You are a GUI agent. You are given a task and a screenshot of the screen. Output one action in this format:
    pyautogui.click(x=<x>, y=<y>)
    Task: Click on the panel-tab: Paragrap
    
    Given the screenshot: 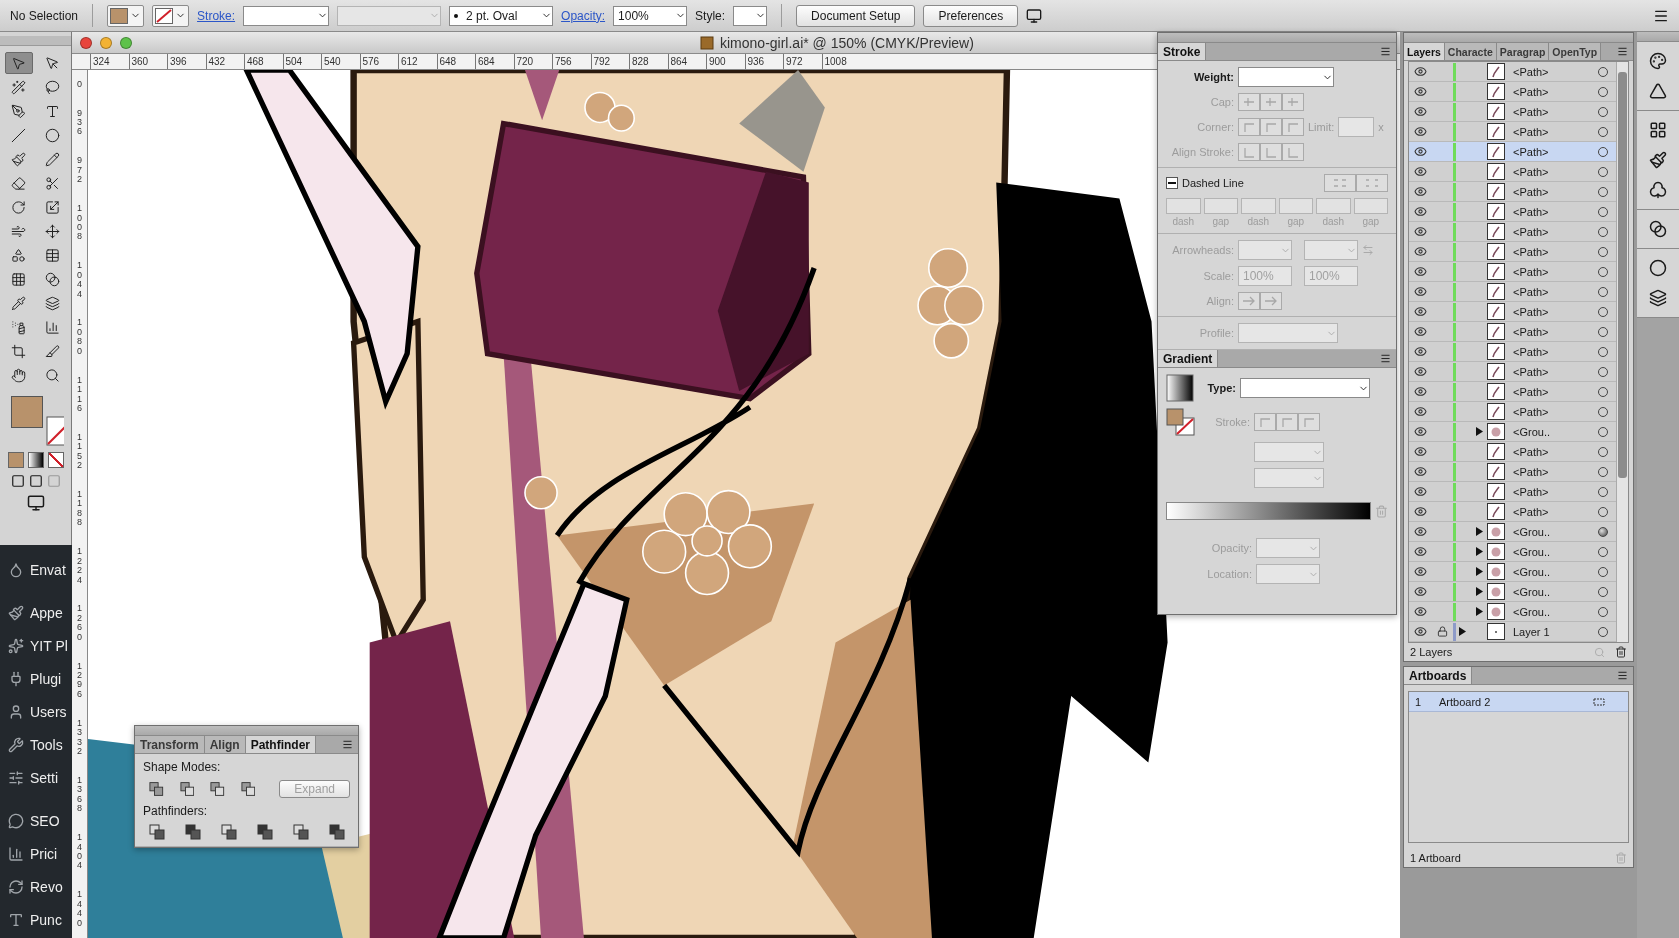 What is the action you would take?
    pyautogui.click(x=1523, y=51)
    